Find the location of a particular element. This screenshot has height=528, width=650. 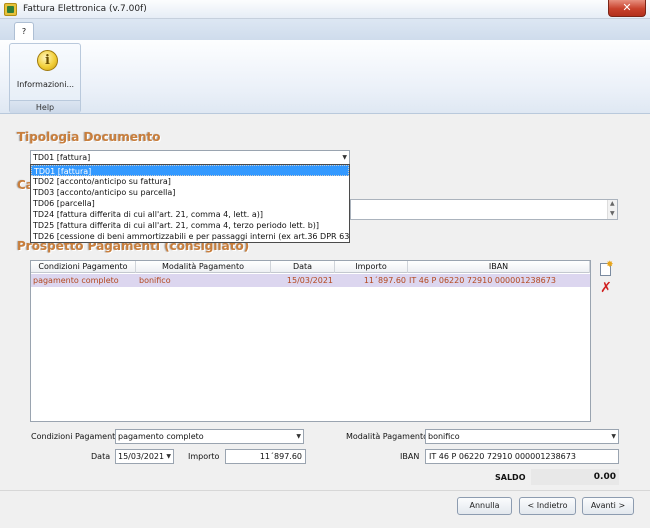

annulla-button: Annulla is located at coordinates (484, 506).